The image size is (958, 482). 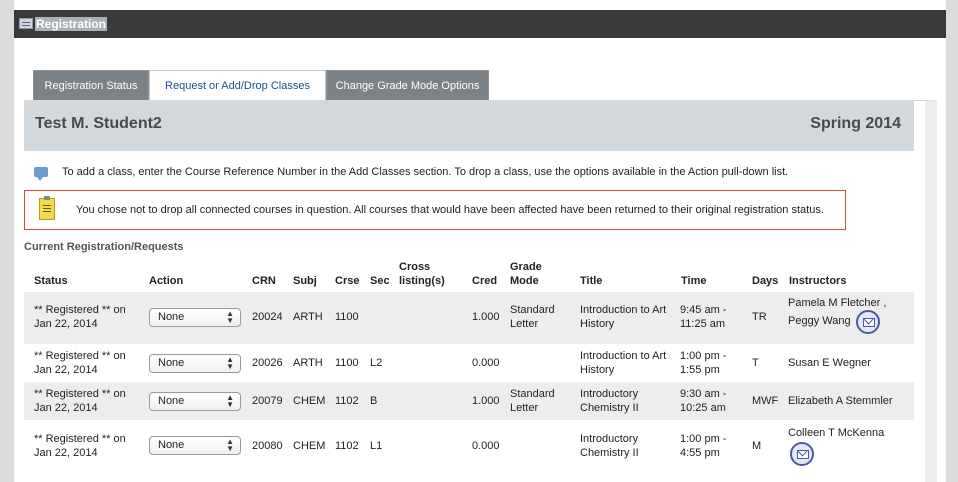 What do you see at coordinates (26, 23) in the screenshot?
I see `registration-icon` at bounding box center [26, 23].